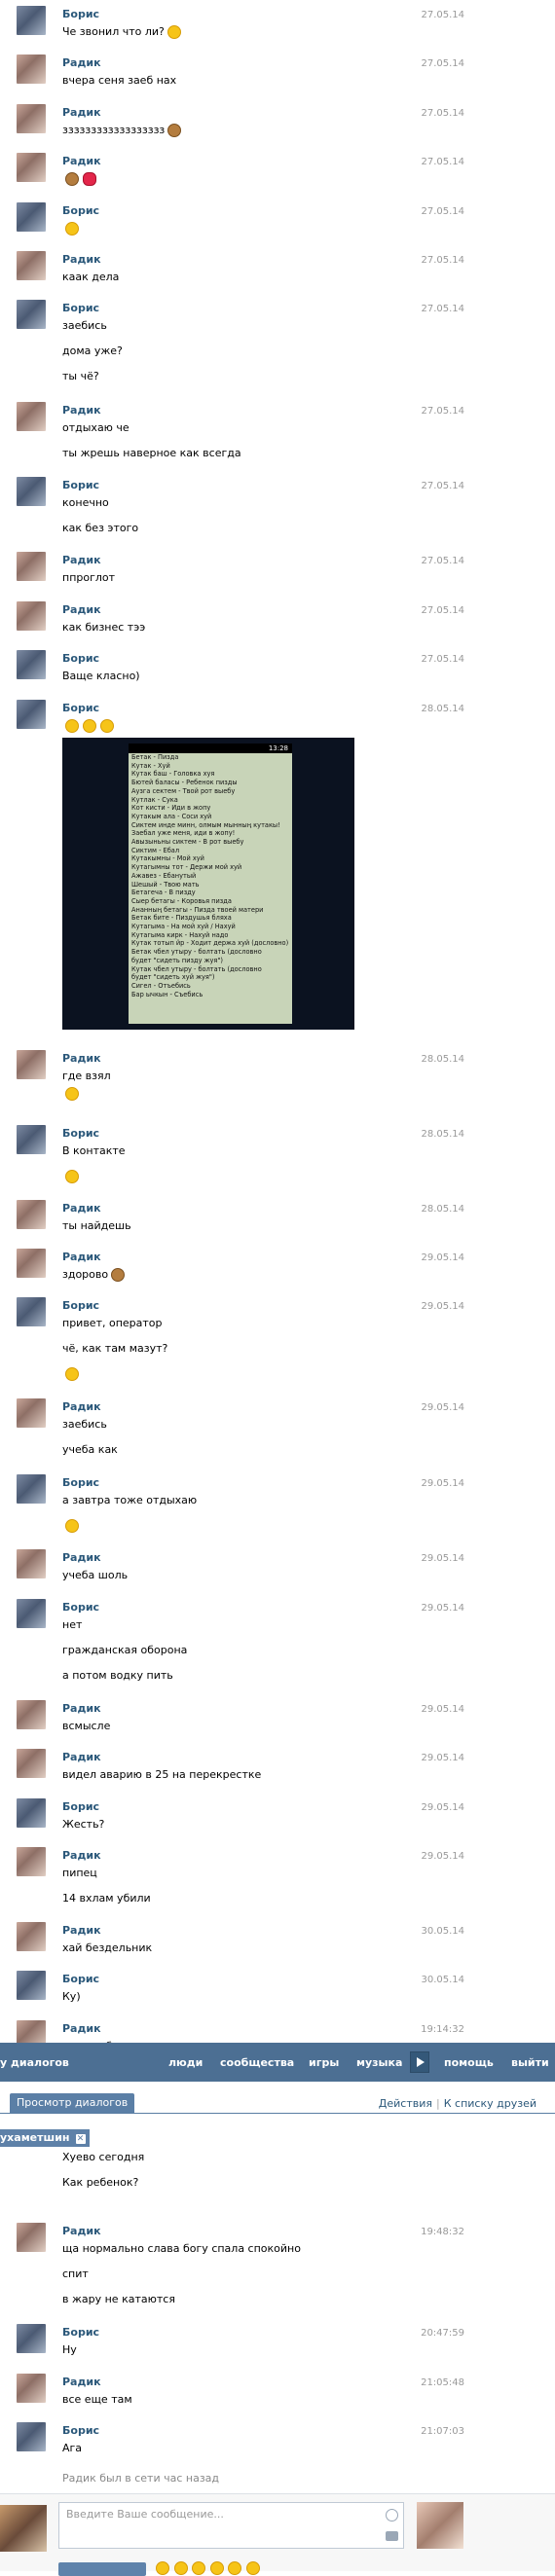 The height and width of the screenshot is (2576, 555). Describe the element at coordinates (34, 2062) in the screenshot. I see `nav-dialogs: у диалогов` at that location.